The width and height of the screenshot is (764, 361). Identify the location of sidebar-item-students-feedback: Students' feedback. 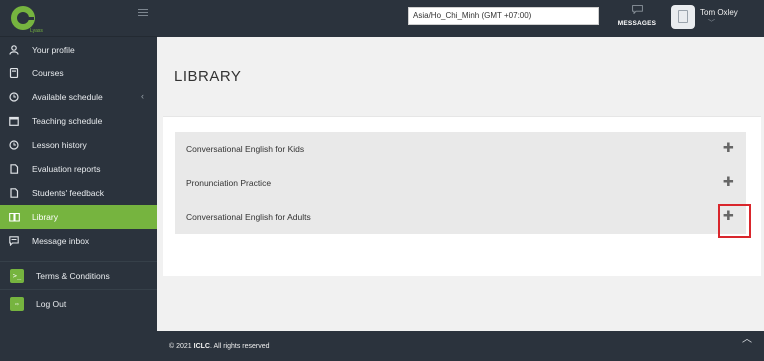
(78, 193).